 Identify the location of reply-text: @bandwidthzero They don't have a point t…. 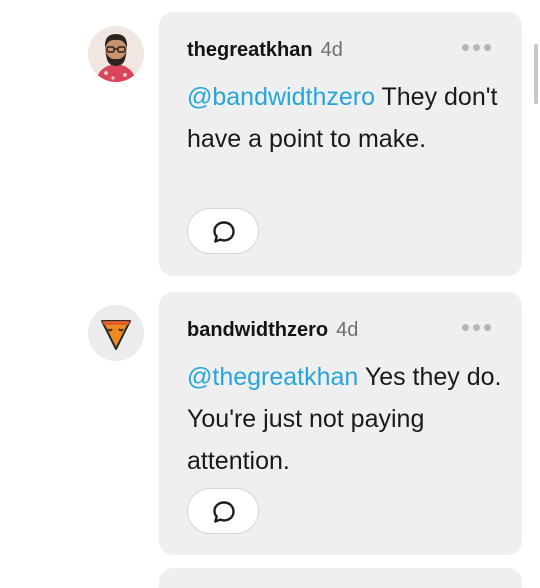
(346, 118).